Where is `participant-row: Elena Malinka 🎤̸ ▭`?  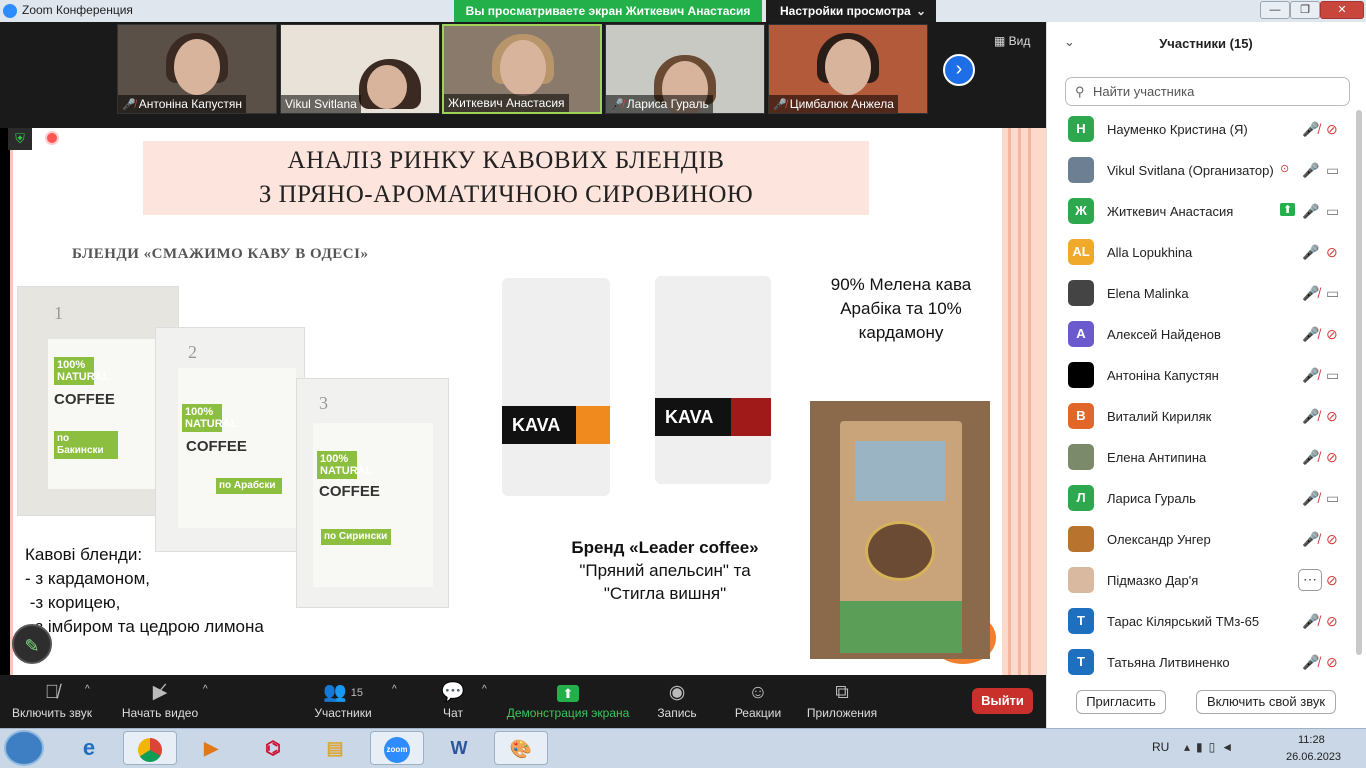
participant-row: Elena Malinka 🎤̸ ▭ is located at coordinates (1201, 293).